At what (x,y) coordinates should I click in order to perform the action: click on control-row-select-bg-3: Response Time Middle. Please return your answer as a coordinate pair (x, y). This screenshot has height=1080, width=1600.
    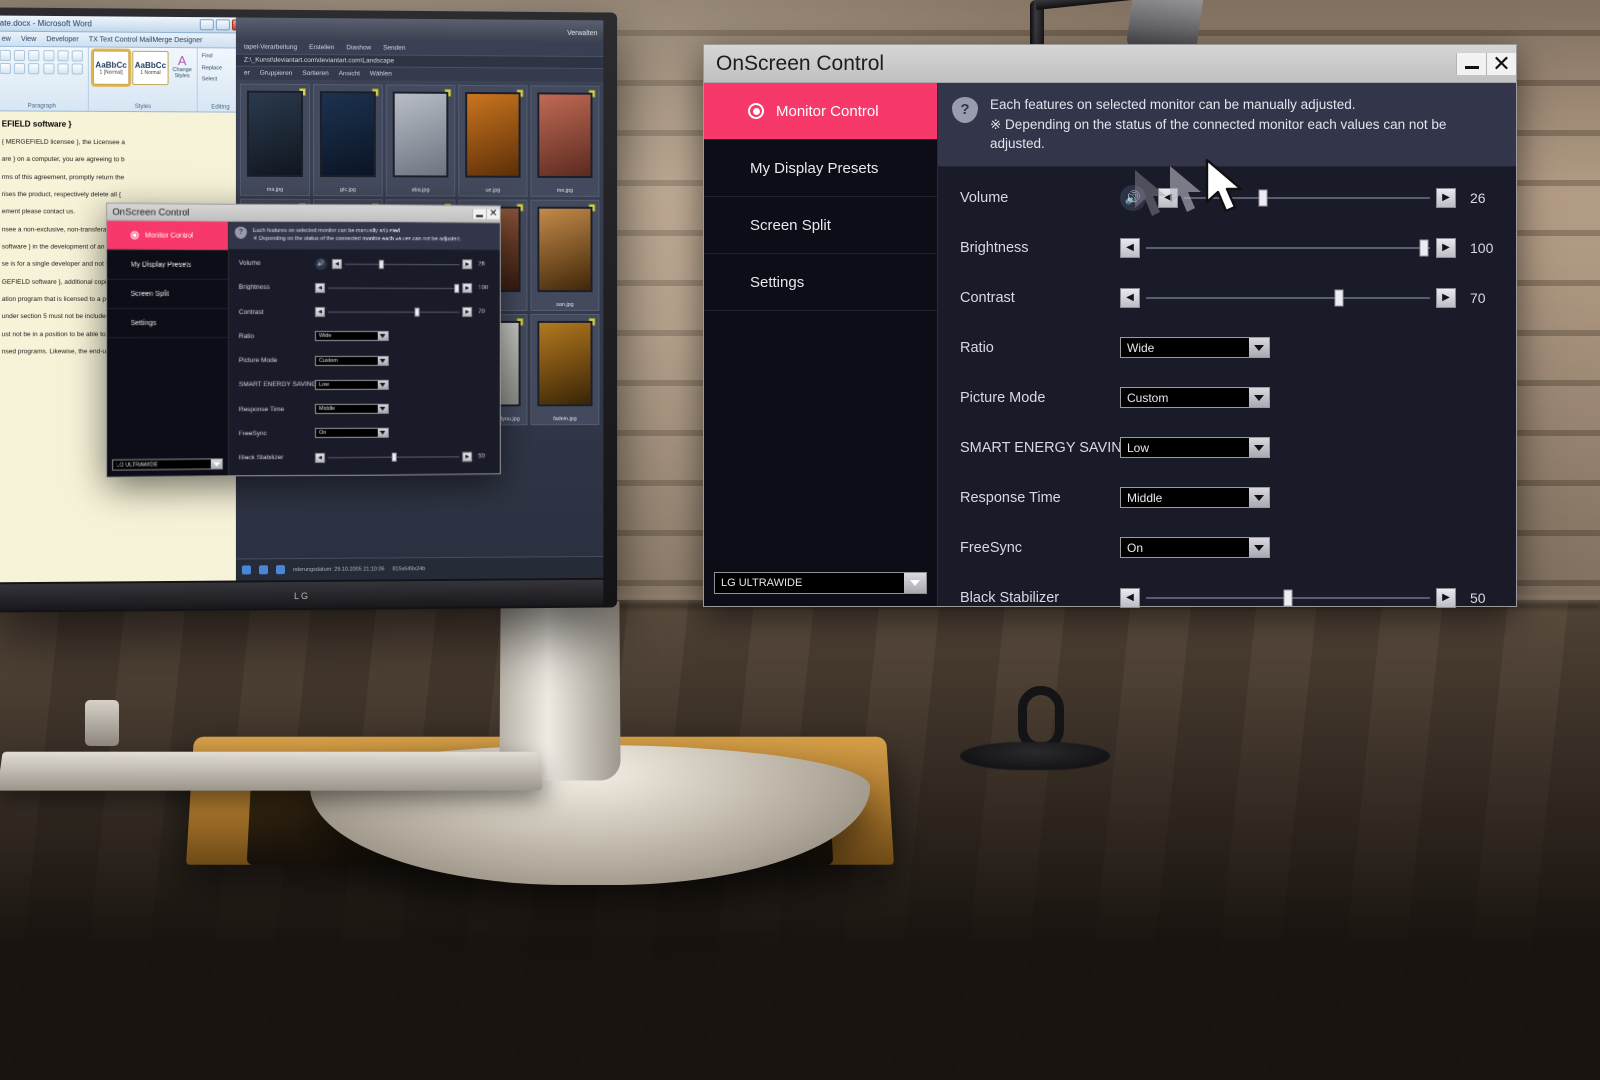
    Looking at the image, I should click on (364, 408).